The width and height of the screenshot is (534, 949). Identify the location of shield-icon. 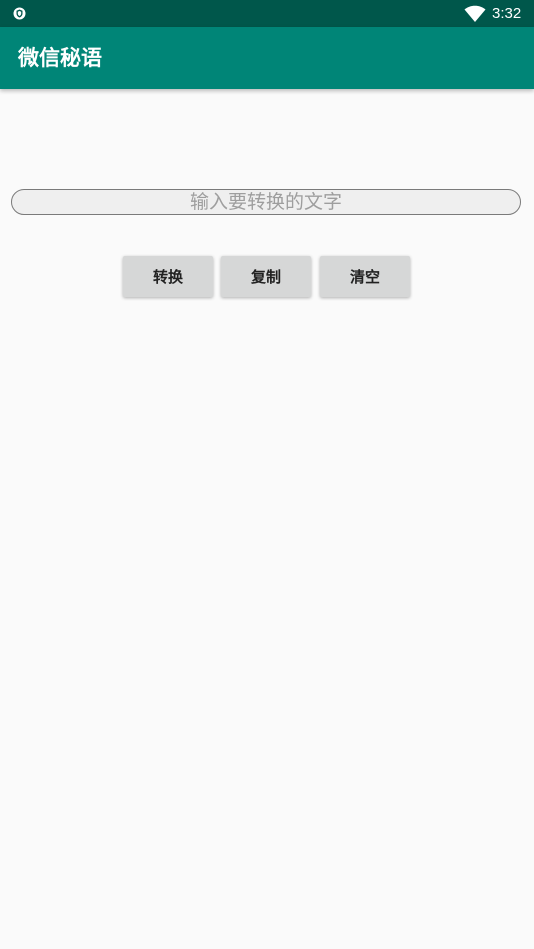
(19, 13).